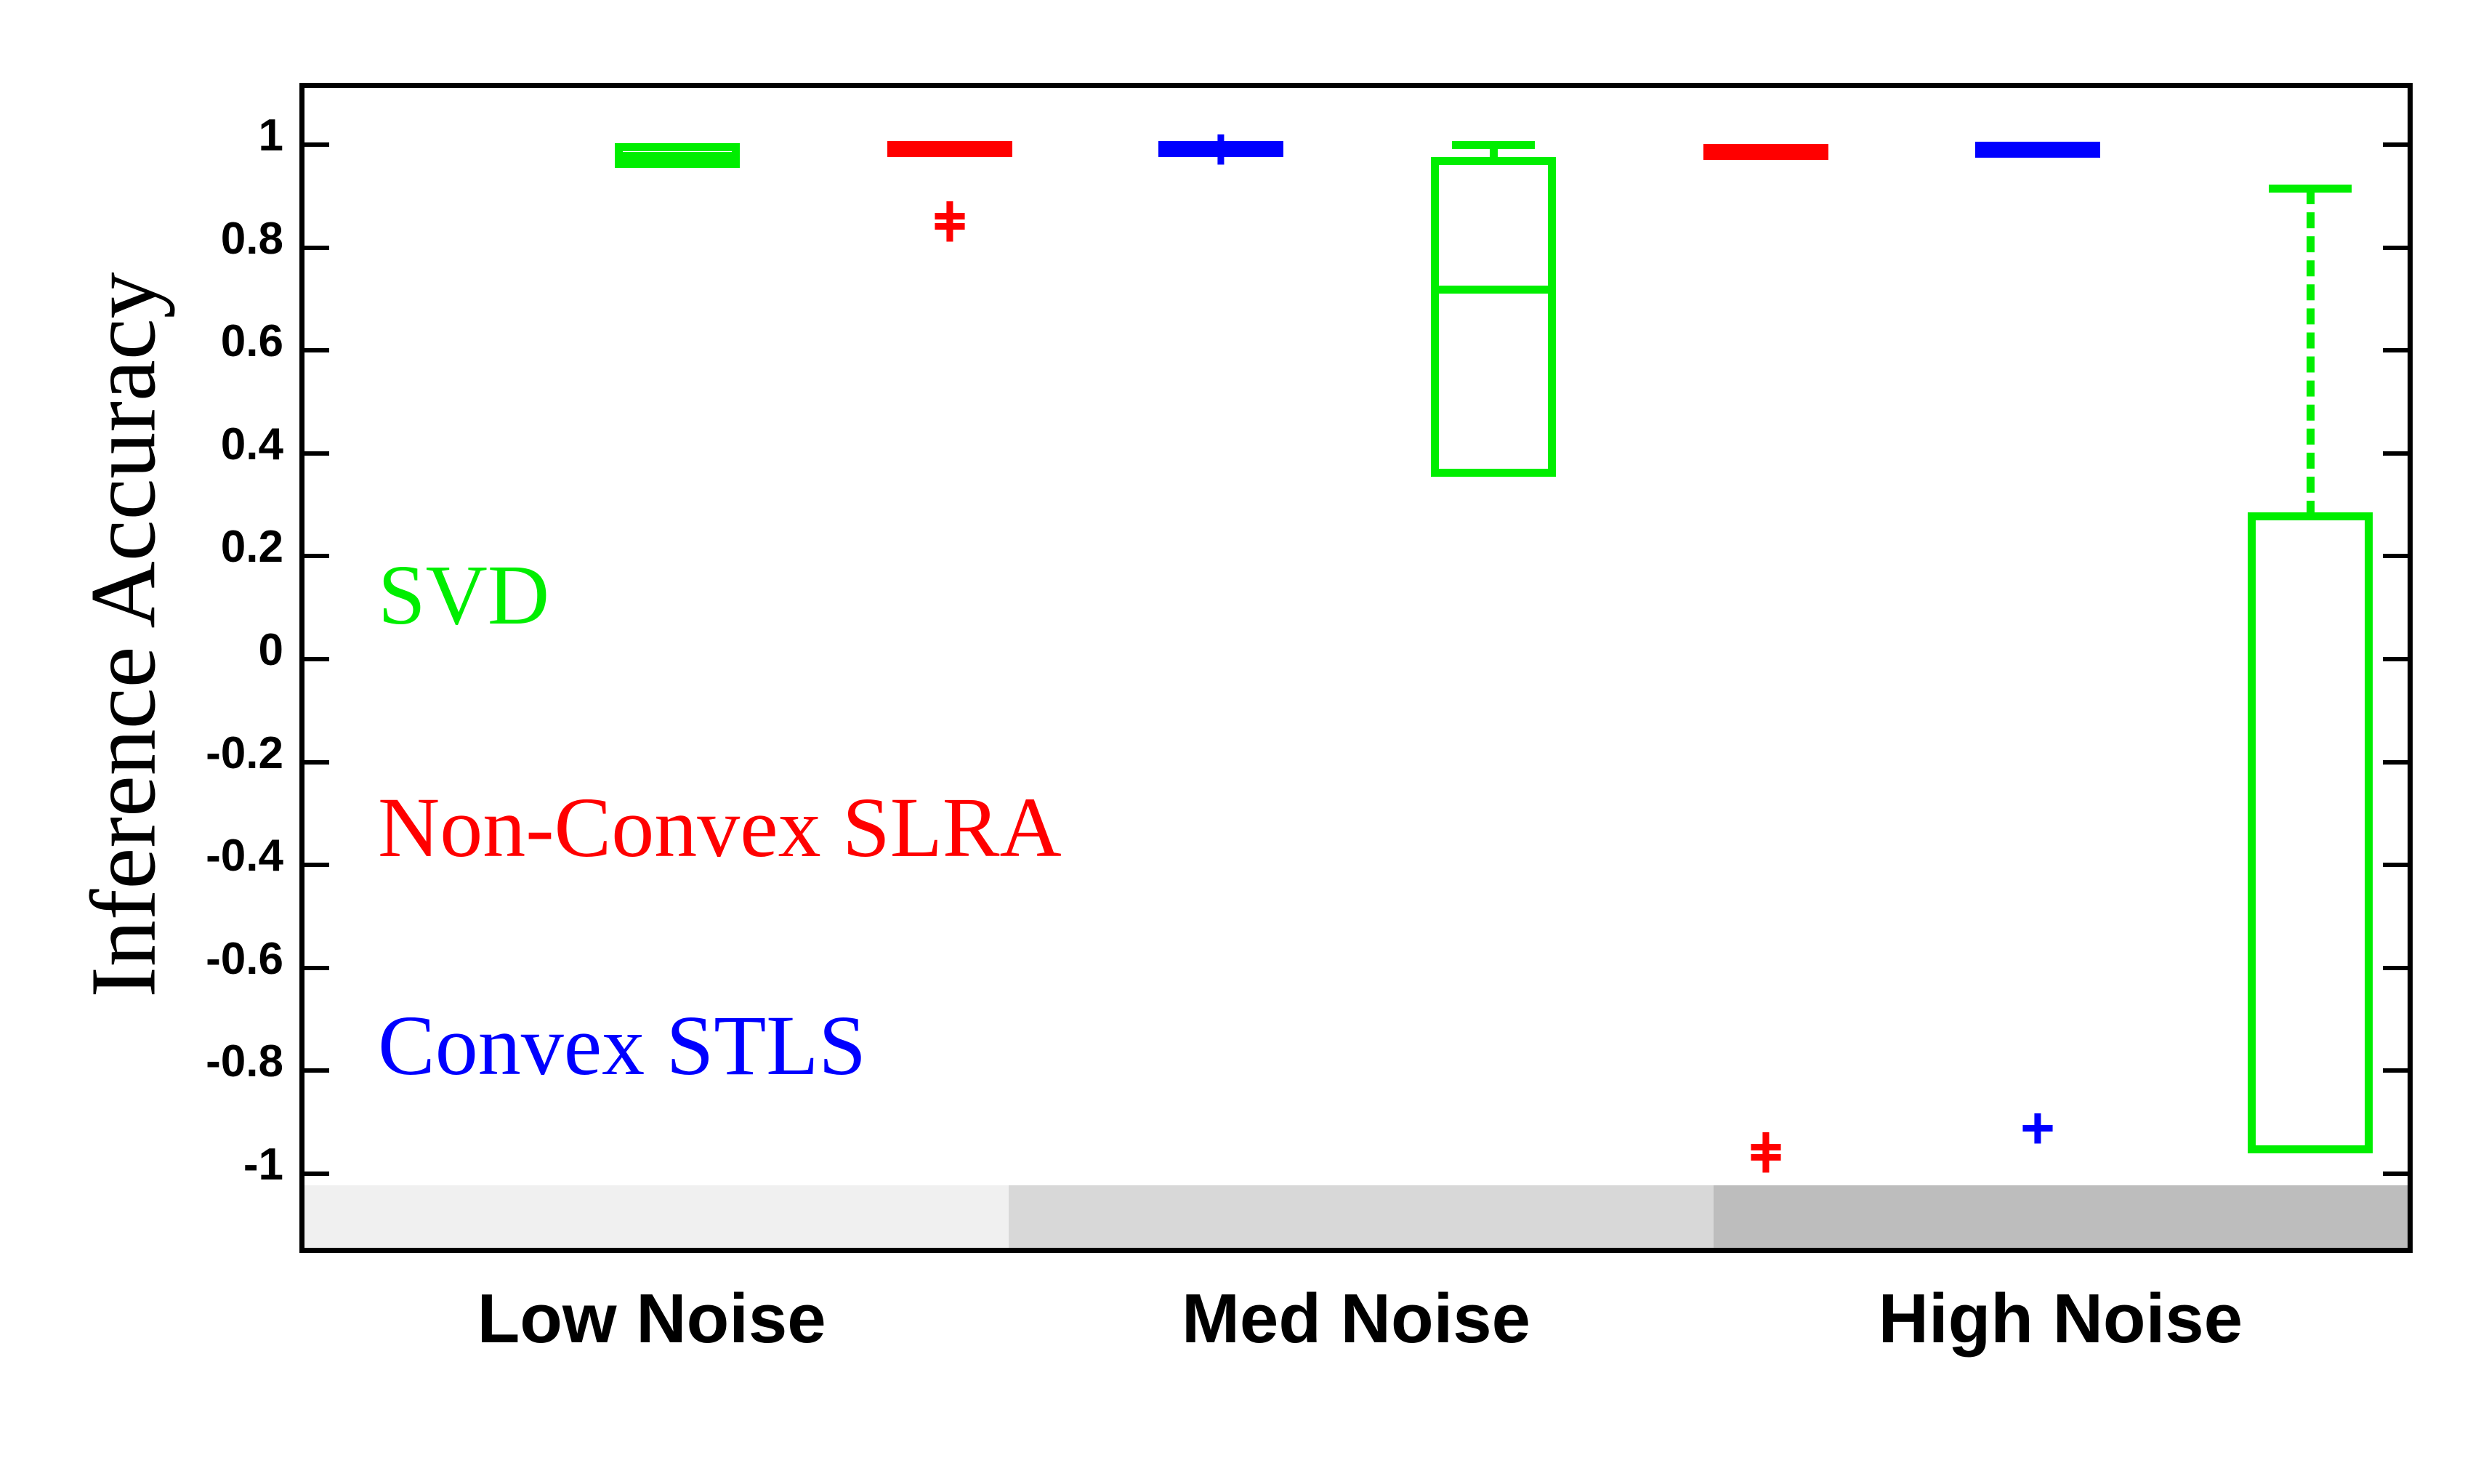  Describe the element at coordinates (720, 827) in the screenshot. I see `legend-entry-non-convex-slra: Non-Convex SLRA` at that location.